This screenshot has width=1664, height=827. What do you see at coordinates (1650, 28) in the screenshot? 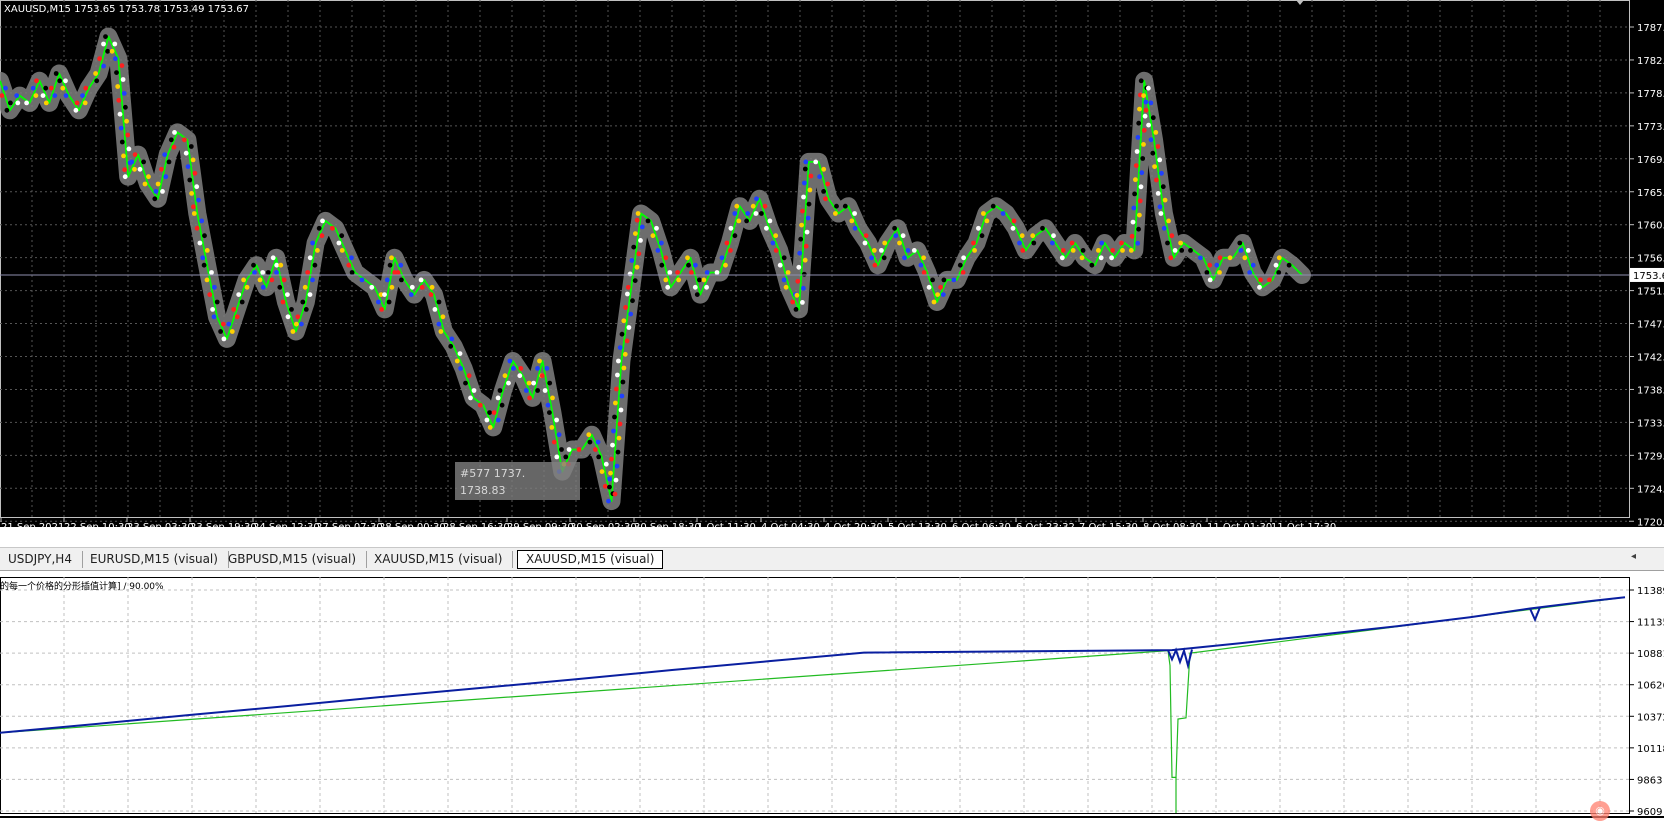
I see `y-tick-label: 1787.3` at bounding box center [1650, 28].